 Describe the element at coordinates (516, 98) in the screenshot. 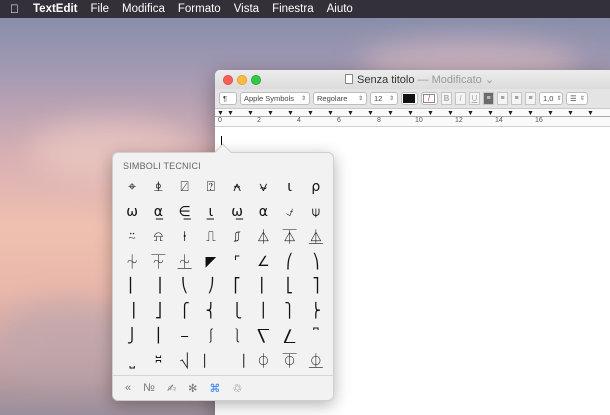

I see `align-right-button: ≡` at that location.